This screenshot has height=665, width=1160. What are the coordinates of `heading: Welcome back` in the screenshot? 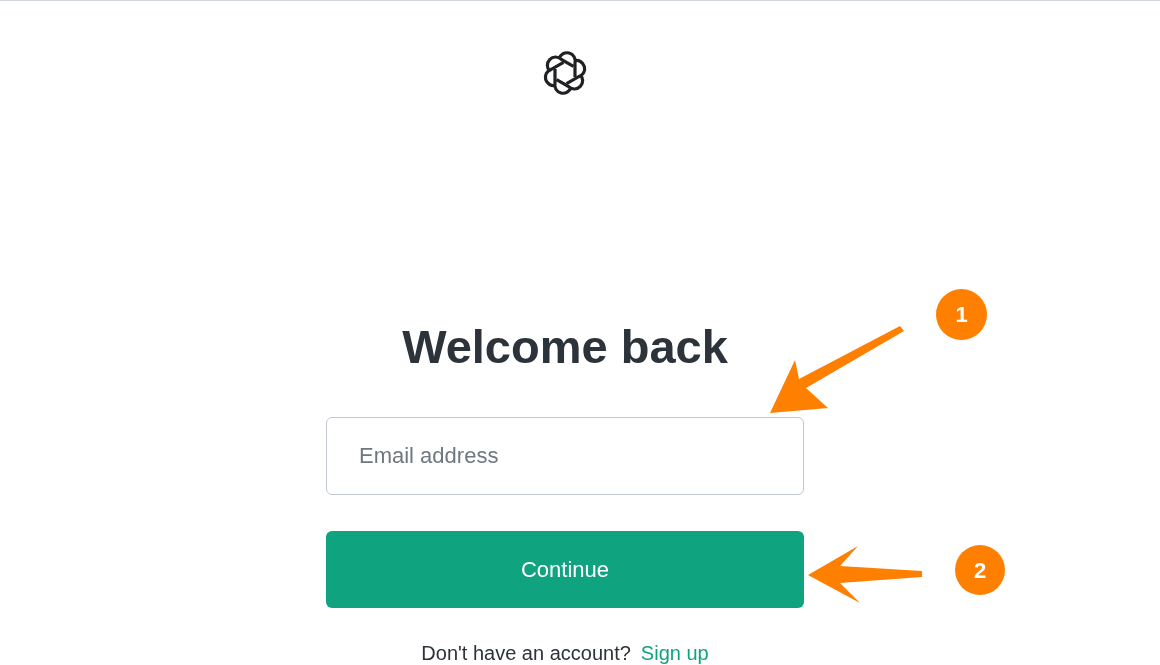 It's located at (565, 347).